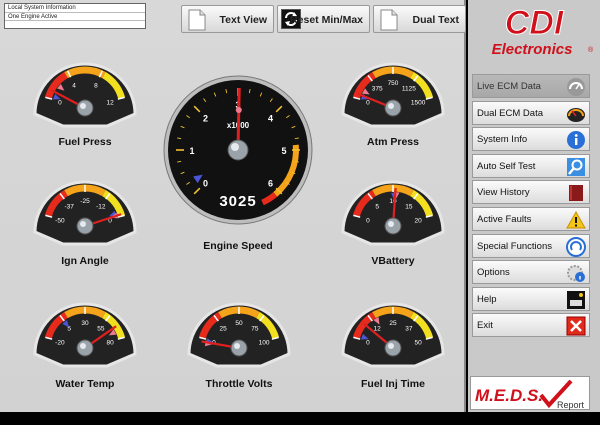 The width and height of the screenshot is (600, 425). What do you see at coordinates (205, 118) in the screenshot?
I see `tach-tick-label: 2` at bounding box center [205, 118].